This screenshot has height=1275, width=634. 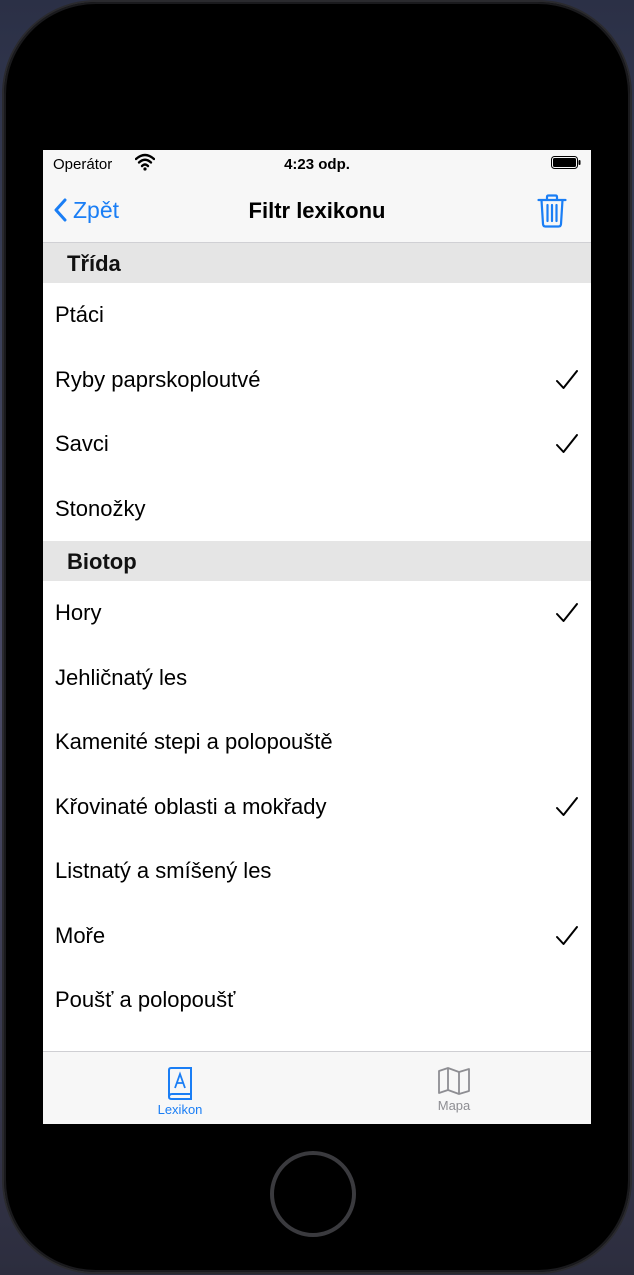 What do you see at coordinates (566, 162) in the screenshot?
I see `battery-icon` at bounding box center [566, 162].